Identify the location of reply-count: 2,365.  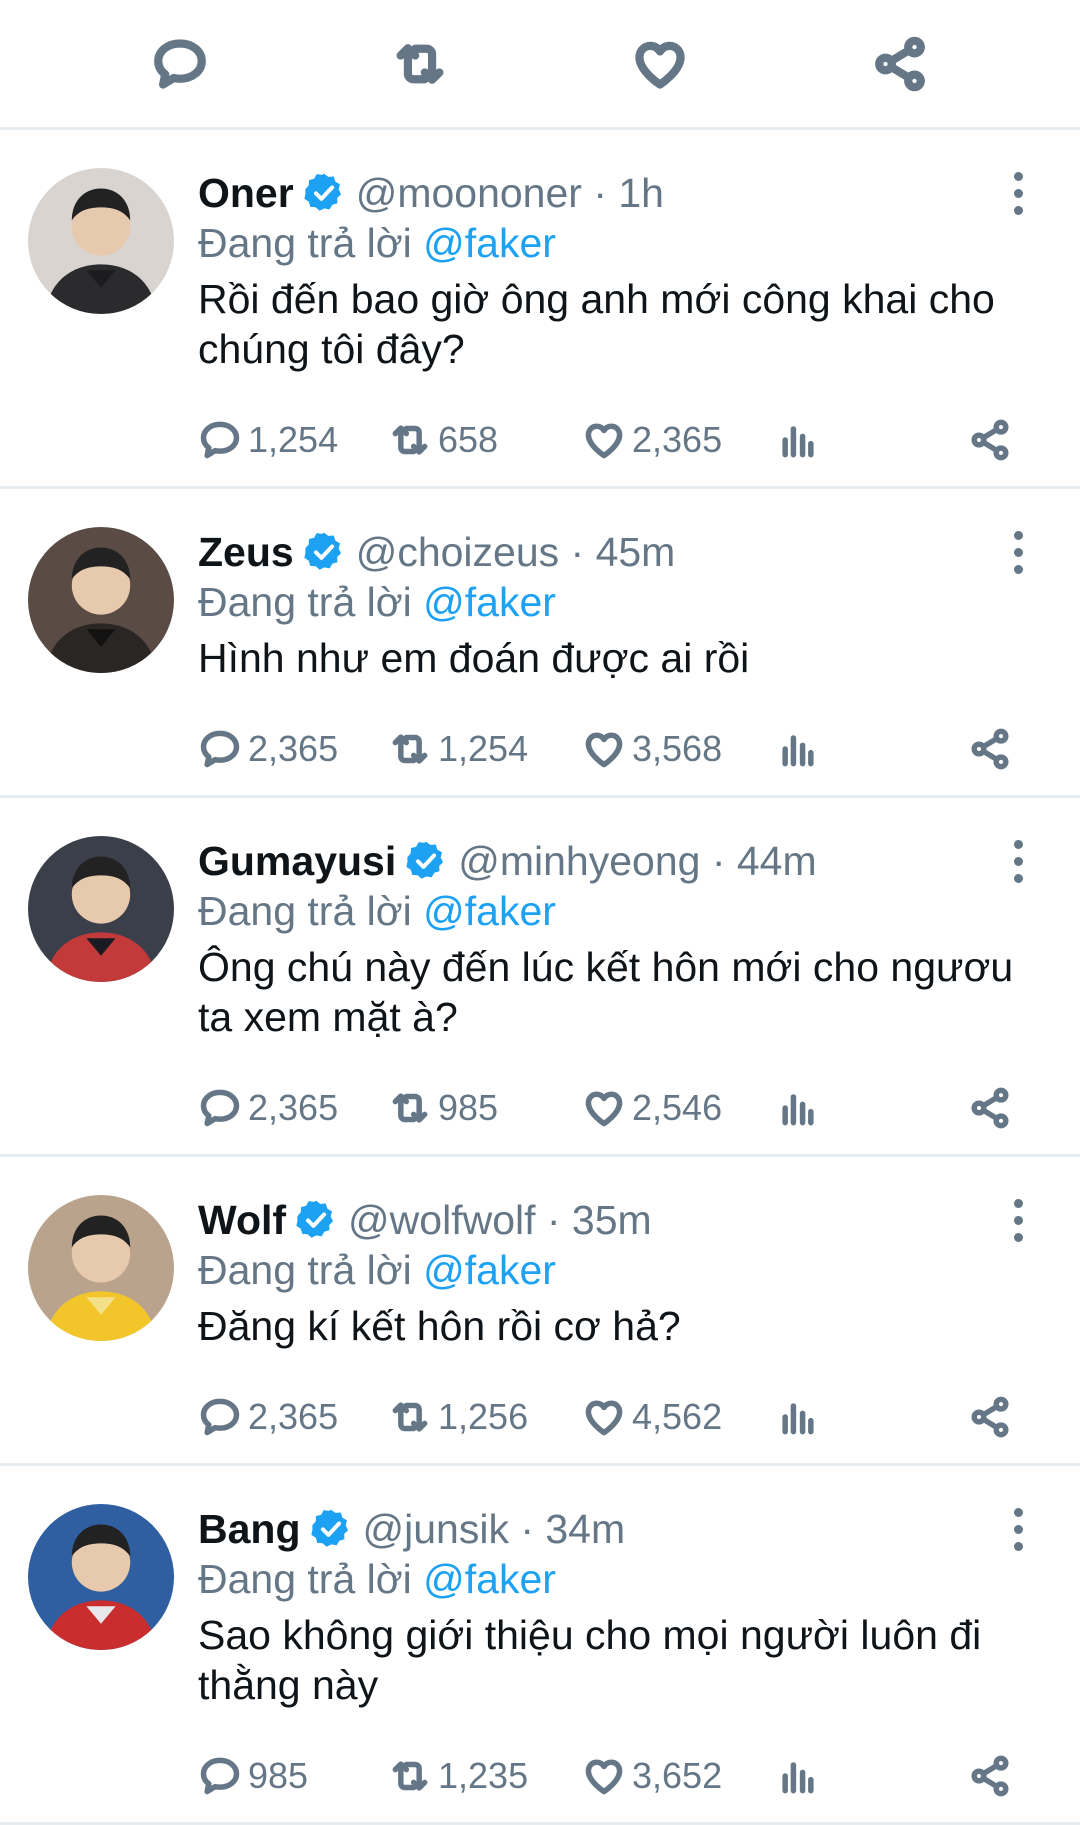
(293, 748).